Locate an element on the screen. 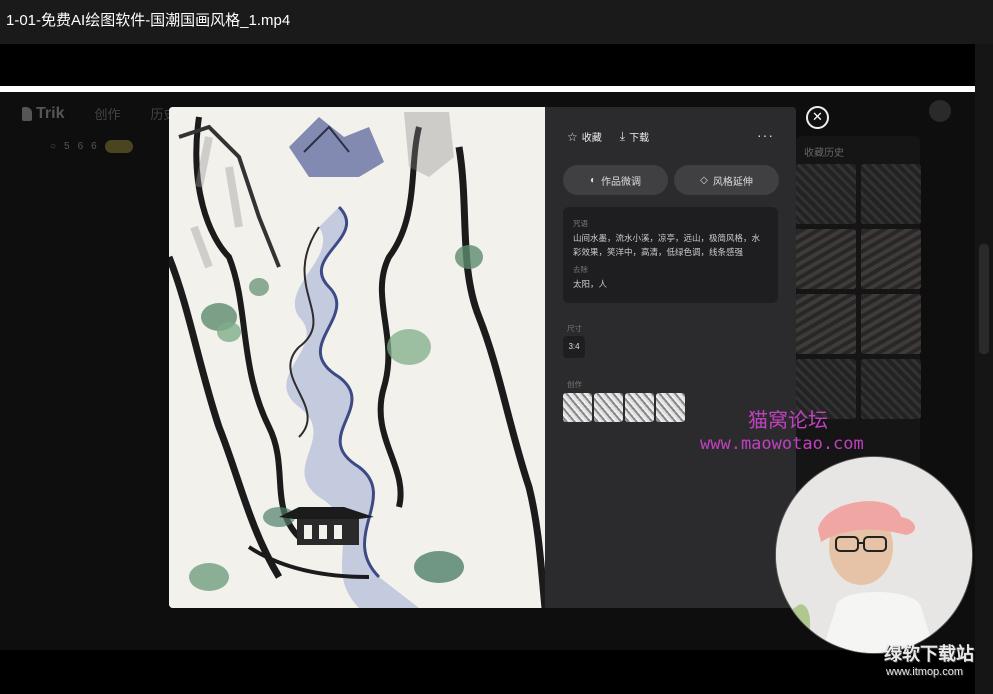  artwork-tools: ◐ 作品微调 ◇ 风格延伸 is located at coordinates (671, 180).